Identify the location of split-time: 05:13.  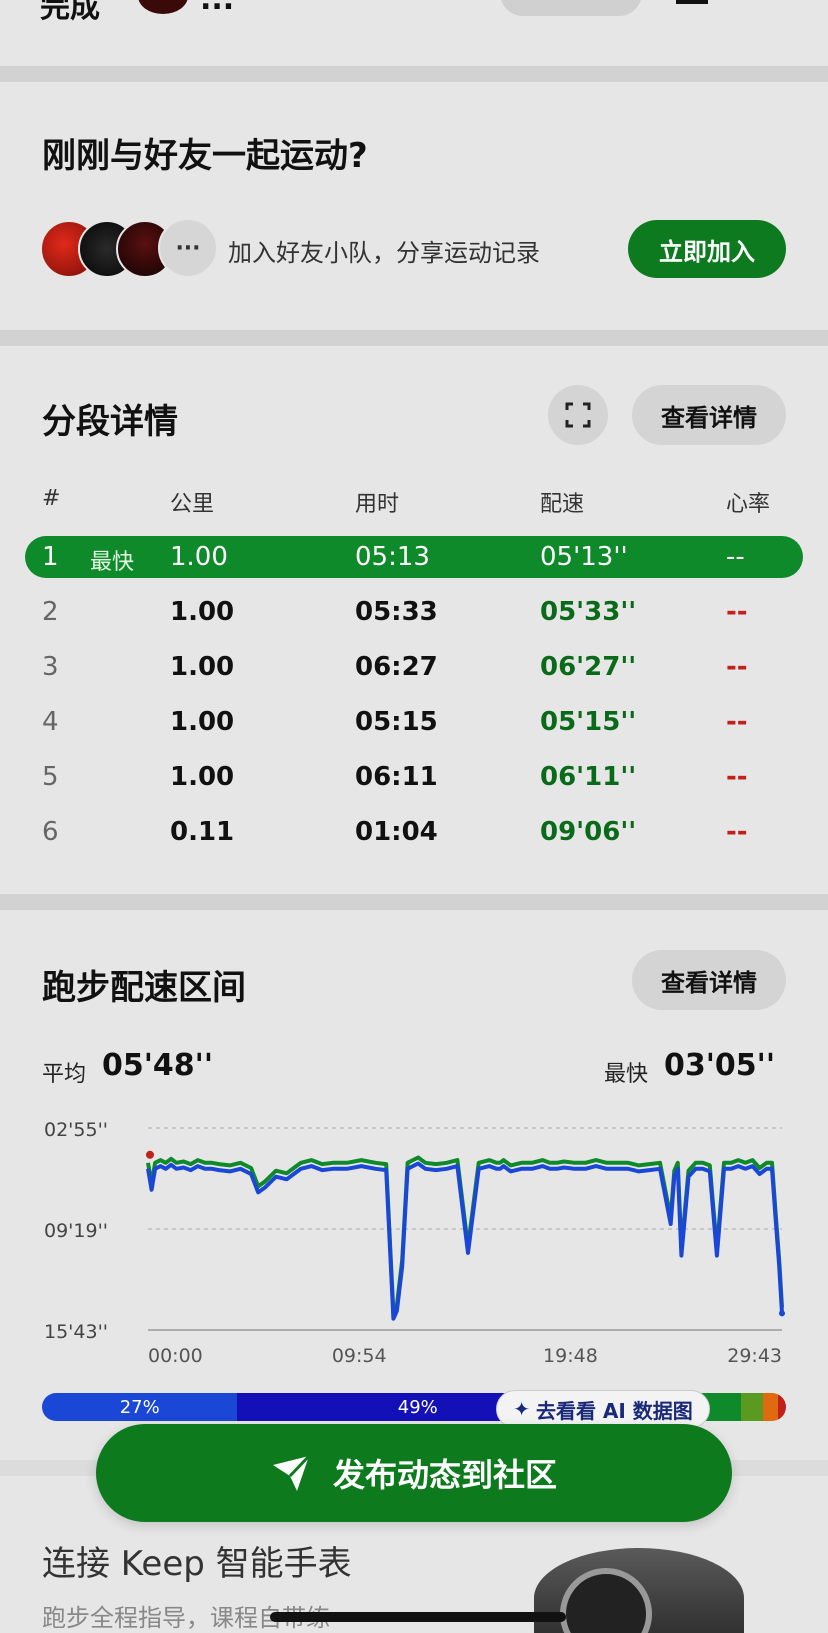
(392, 557).